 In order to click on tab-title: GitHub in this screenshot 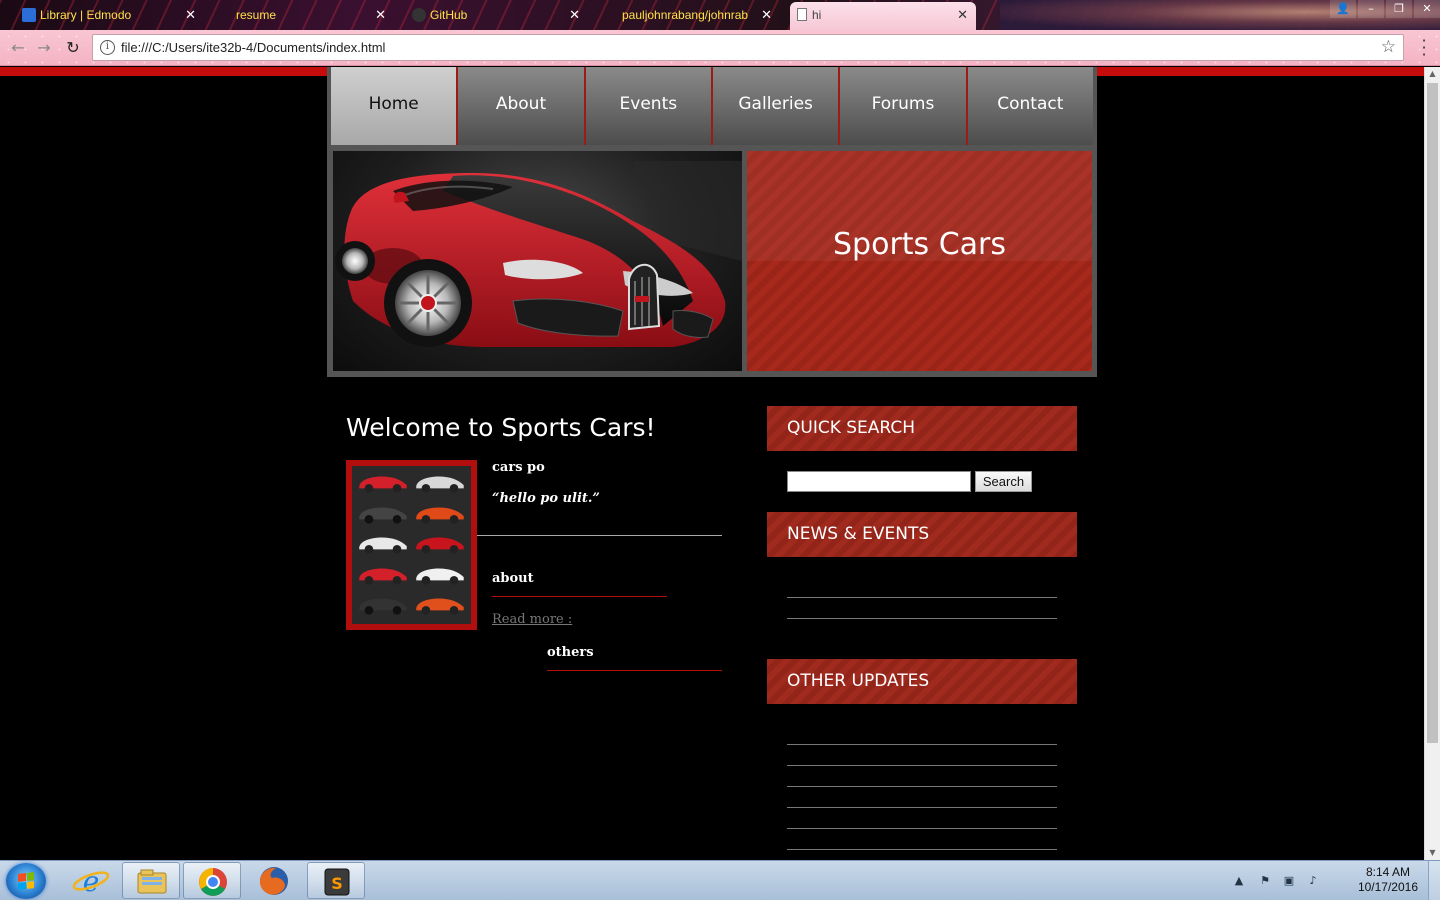, I will do `click(449, 15)`.